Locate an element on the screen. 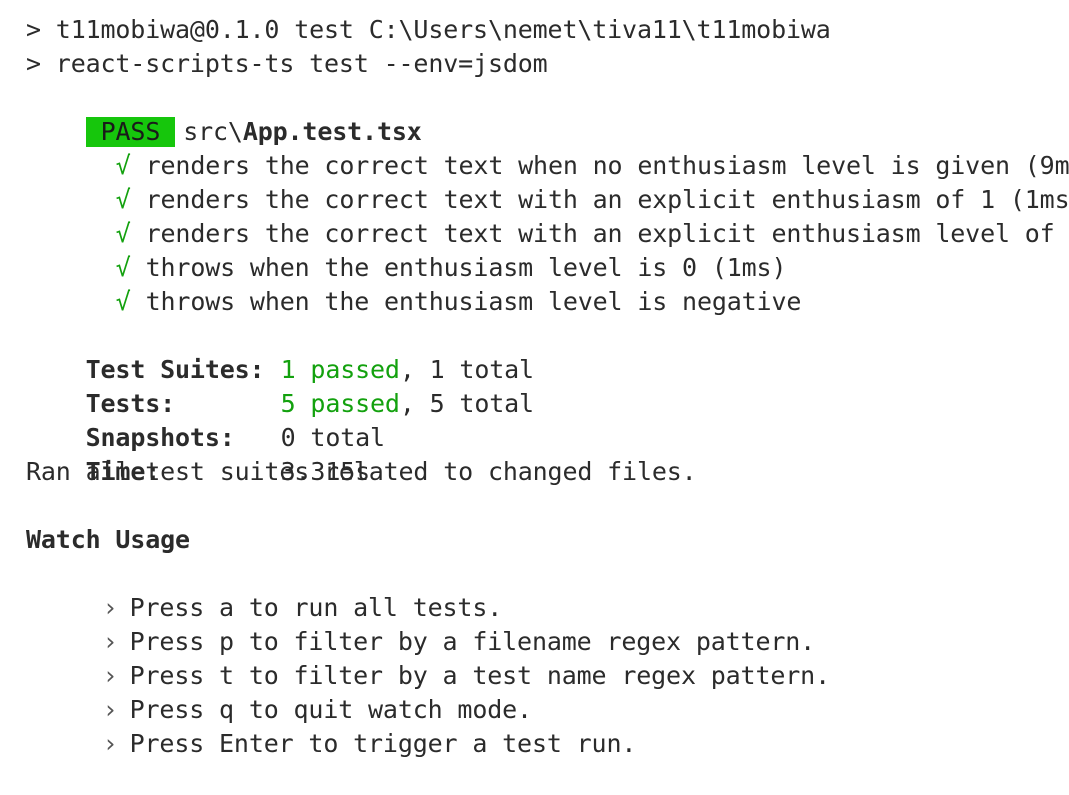 This screenshot has height=795, width=1069. summary-tests-total: , 5 total is located at coordinates (466, 403).